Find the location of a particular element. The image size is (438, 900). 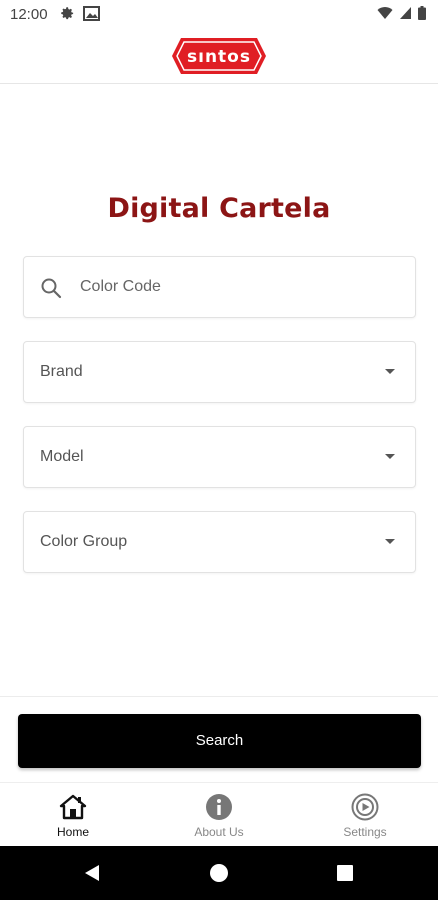

color-code-input is located at coordinates (240, 287).